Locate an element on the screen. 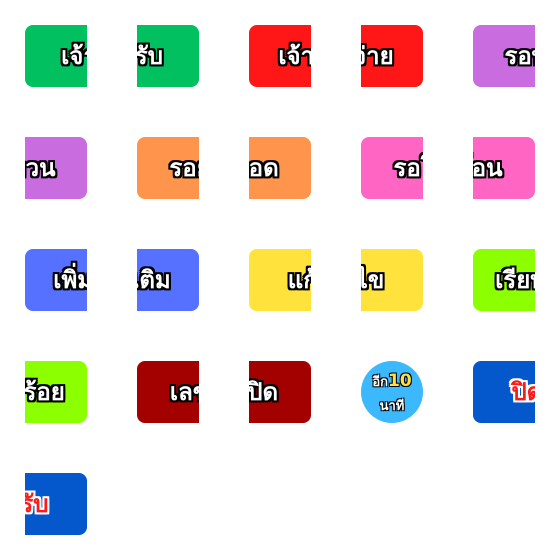  sticker-left-half: เจ้าจ่าย is located at coordinates (280, 56).